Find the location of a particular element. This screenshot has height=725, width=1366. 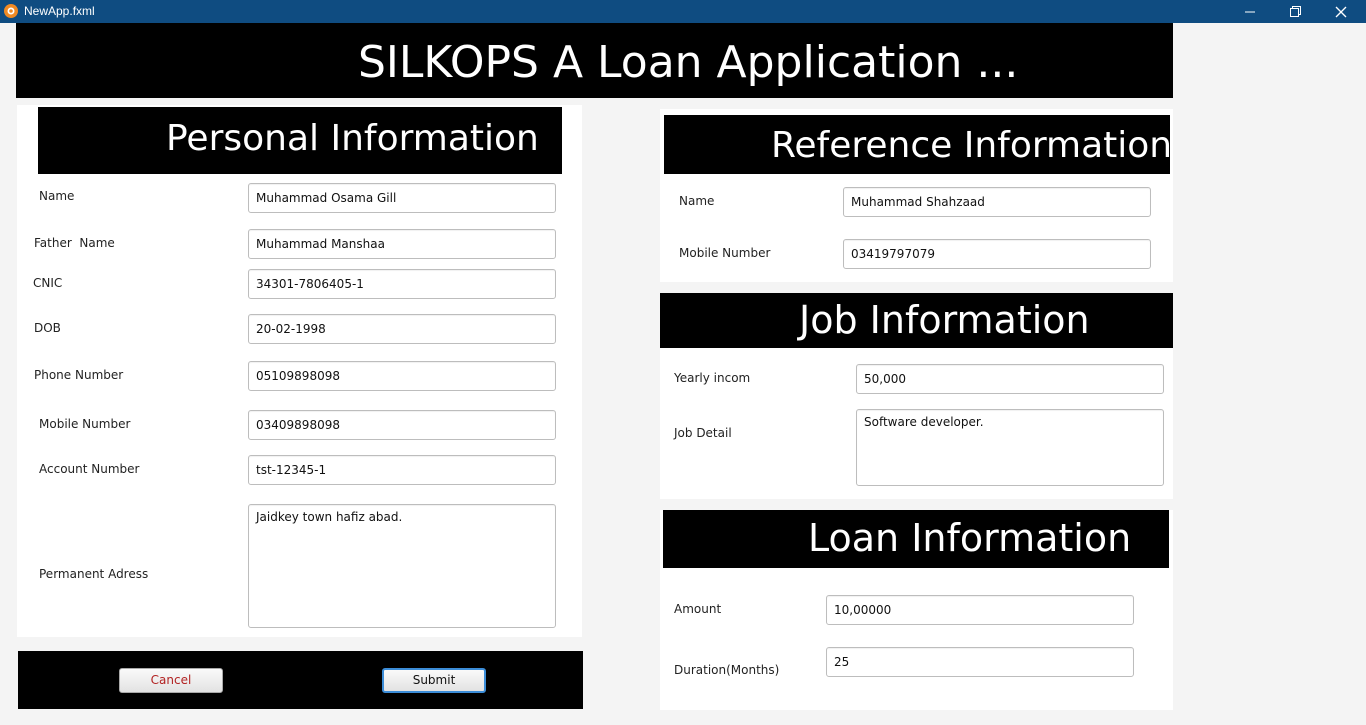

restore-button is located at coordinates (1295, 11).